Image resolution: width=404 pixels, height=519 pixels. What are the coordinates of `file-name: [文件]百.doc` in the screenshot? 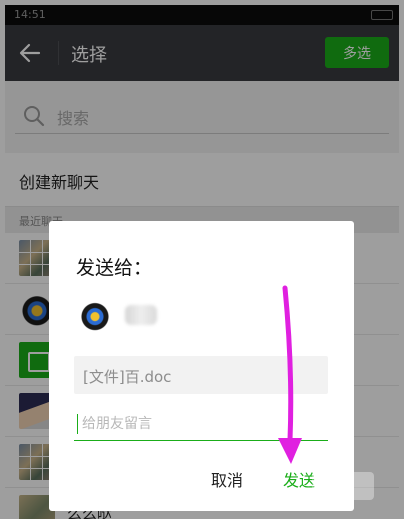 It's located at (127, 377).